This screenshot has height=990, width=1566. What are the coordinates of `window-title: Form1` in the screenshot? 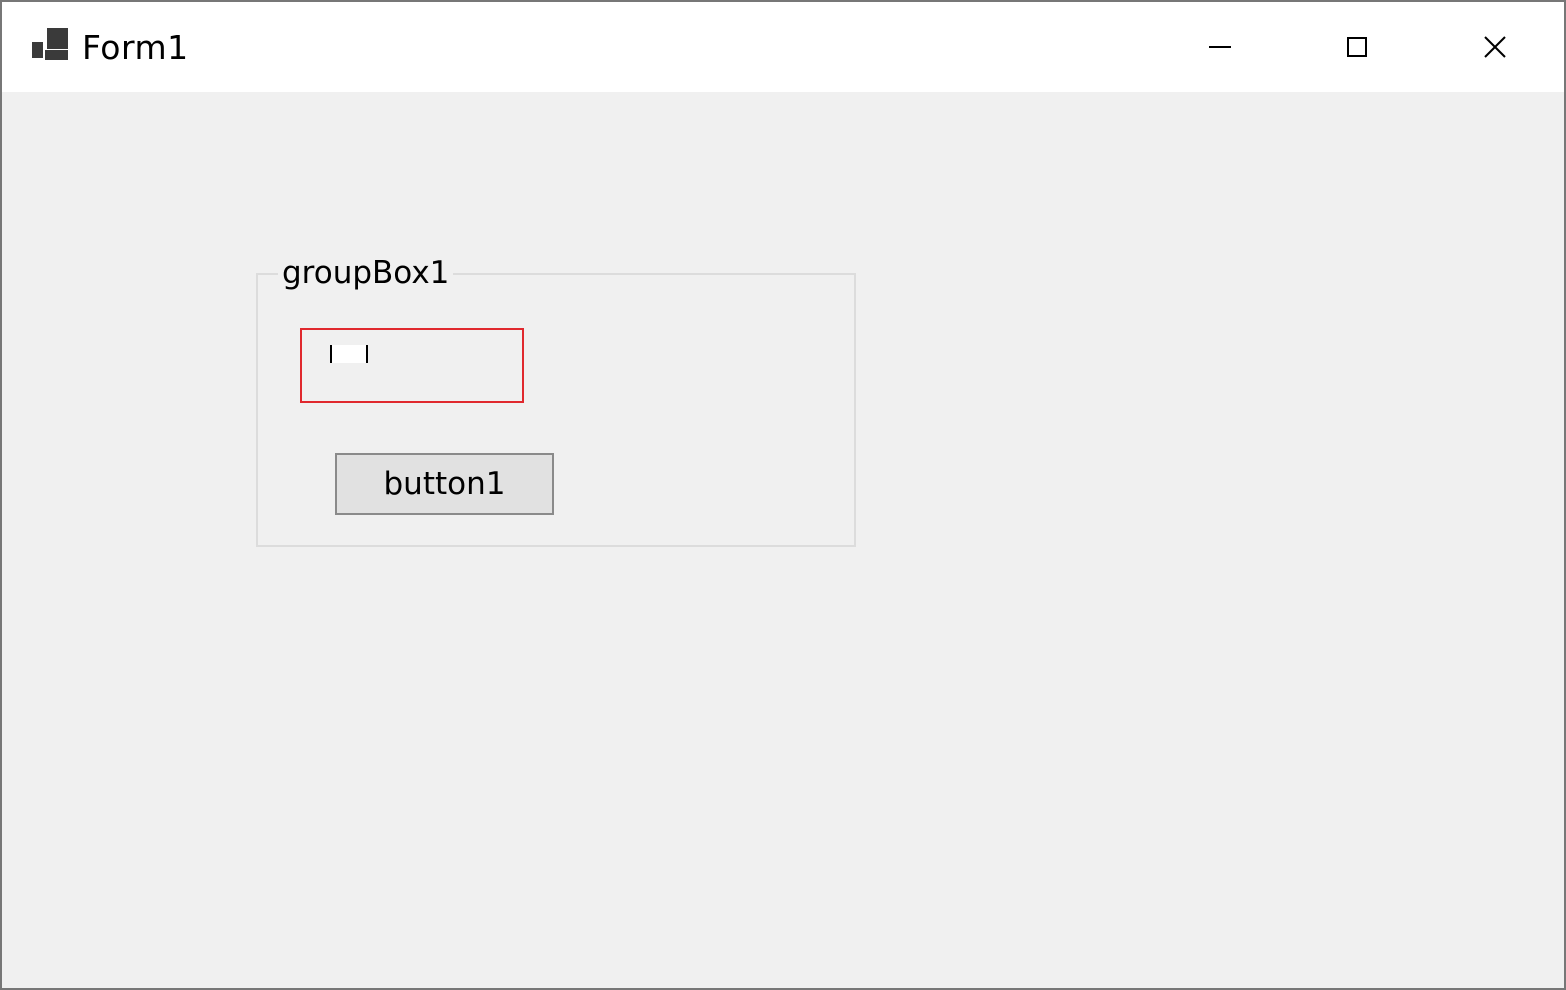 It's located at (135, 47).